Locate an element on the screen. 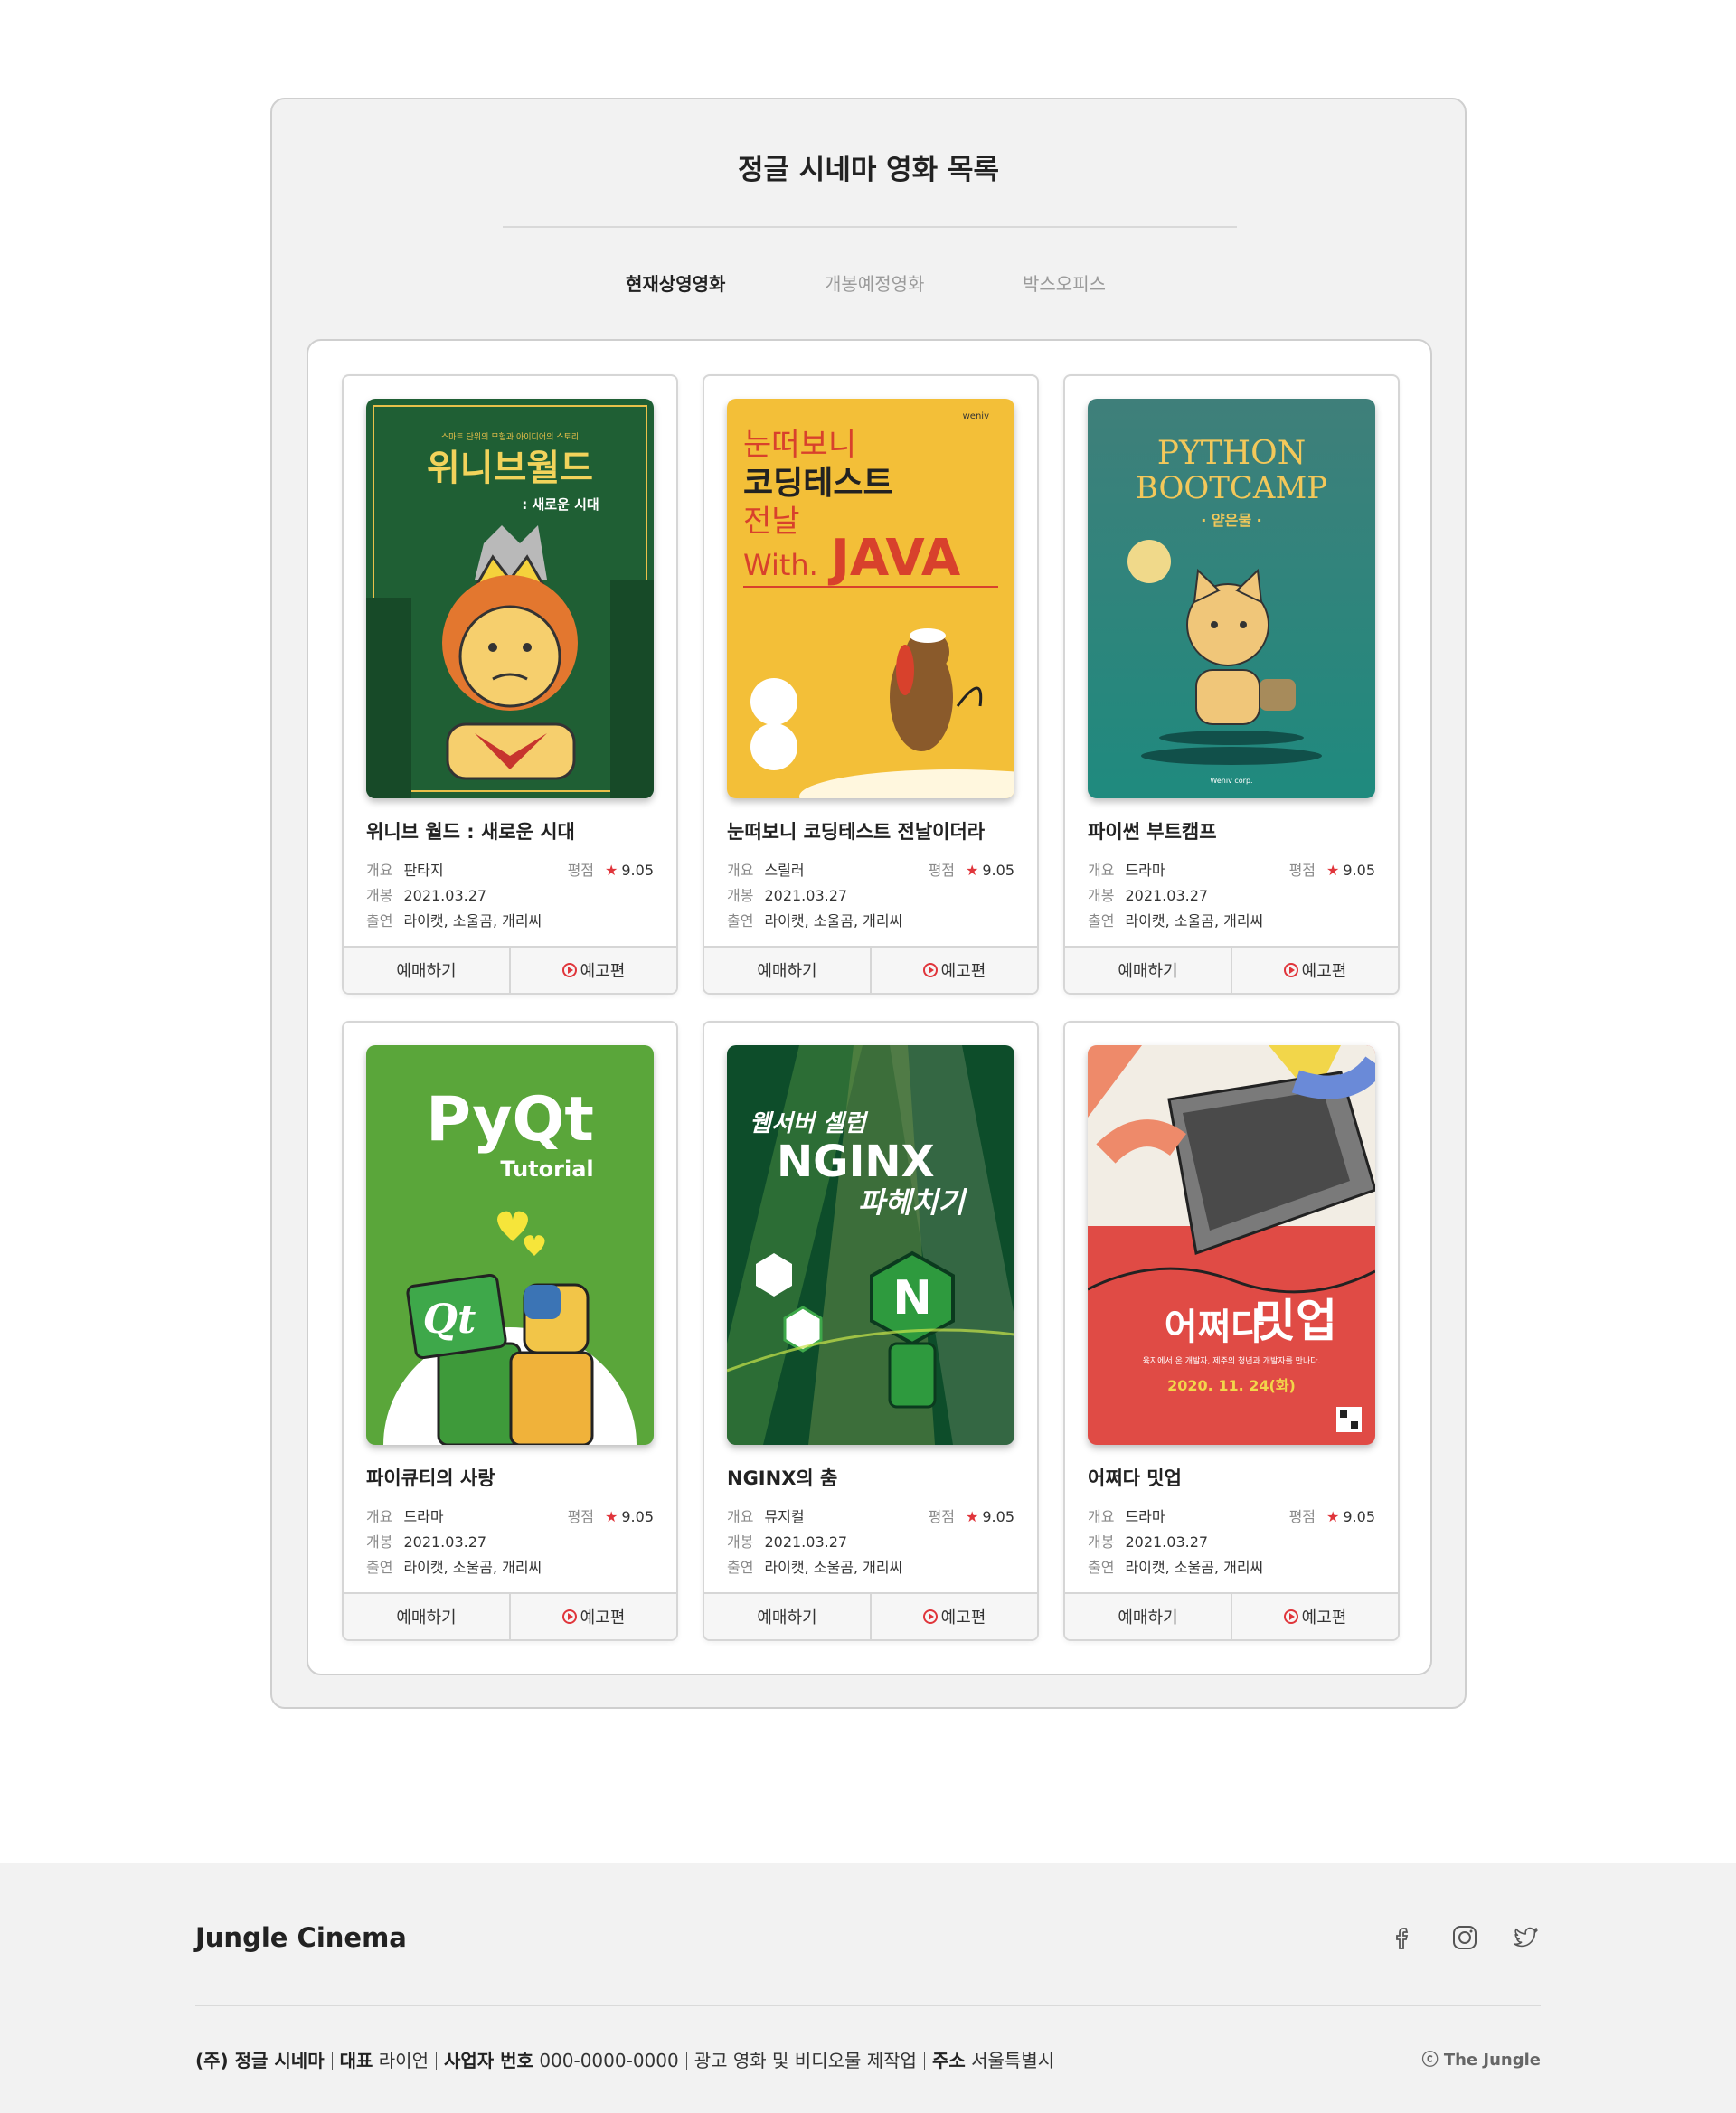 The height and width of the screenshot is (2113, 1736). movie-poster: PyQt Tutorial Qt is located at coordinates (510, 1245).